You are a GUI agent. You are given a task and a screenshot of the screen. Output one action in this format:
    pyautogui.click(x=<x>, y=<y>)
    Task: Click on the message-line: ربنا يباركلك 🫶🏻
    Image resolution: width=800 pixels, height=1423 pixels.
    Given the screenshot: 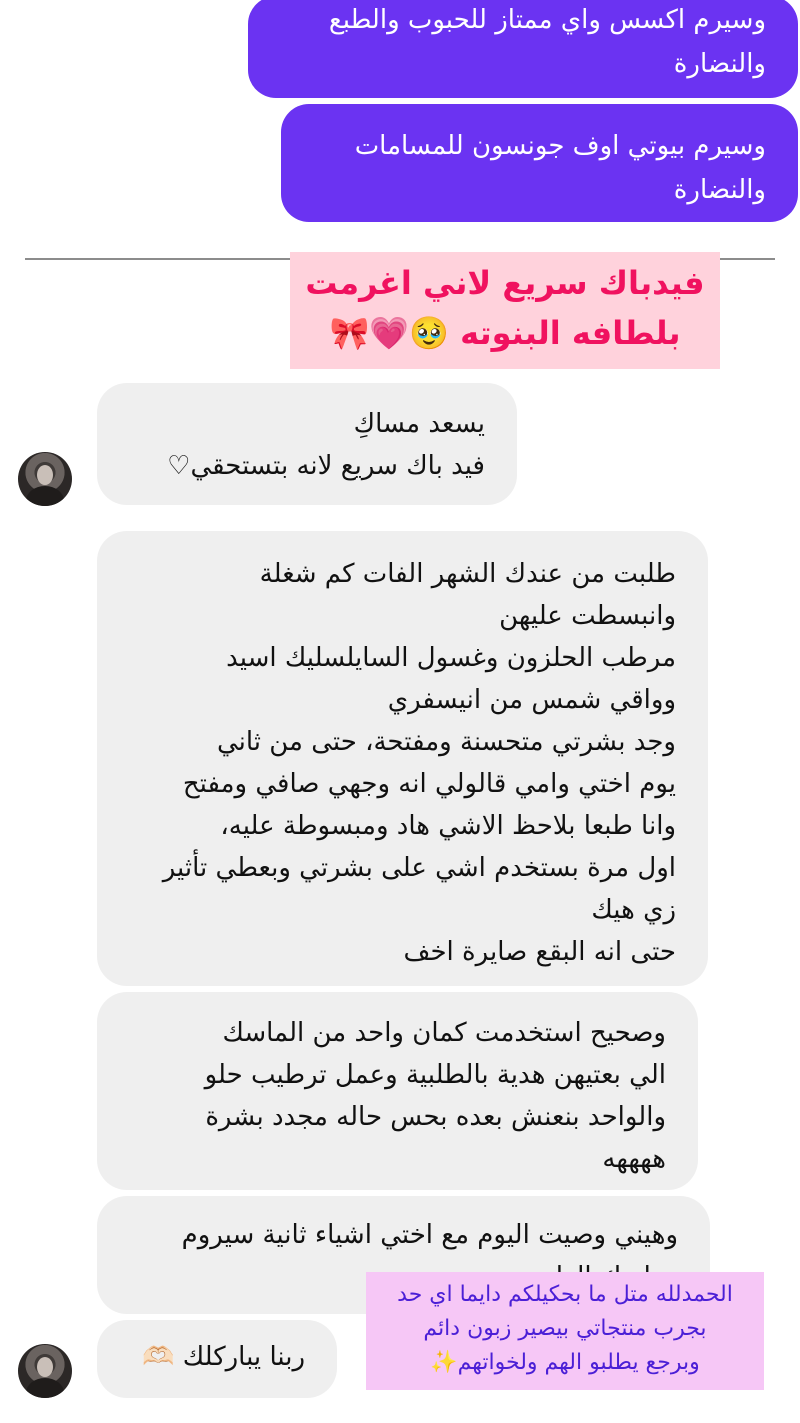 What is the action you would take?
    pyautogui.click(x=223, y=1357)
    